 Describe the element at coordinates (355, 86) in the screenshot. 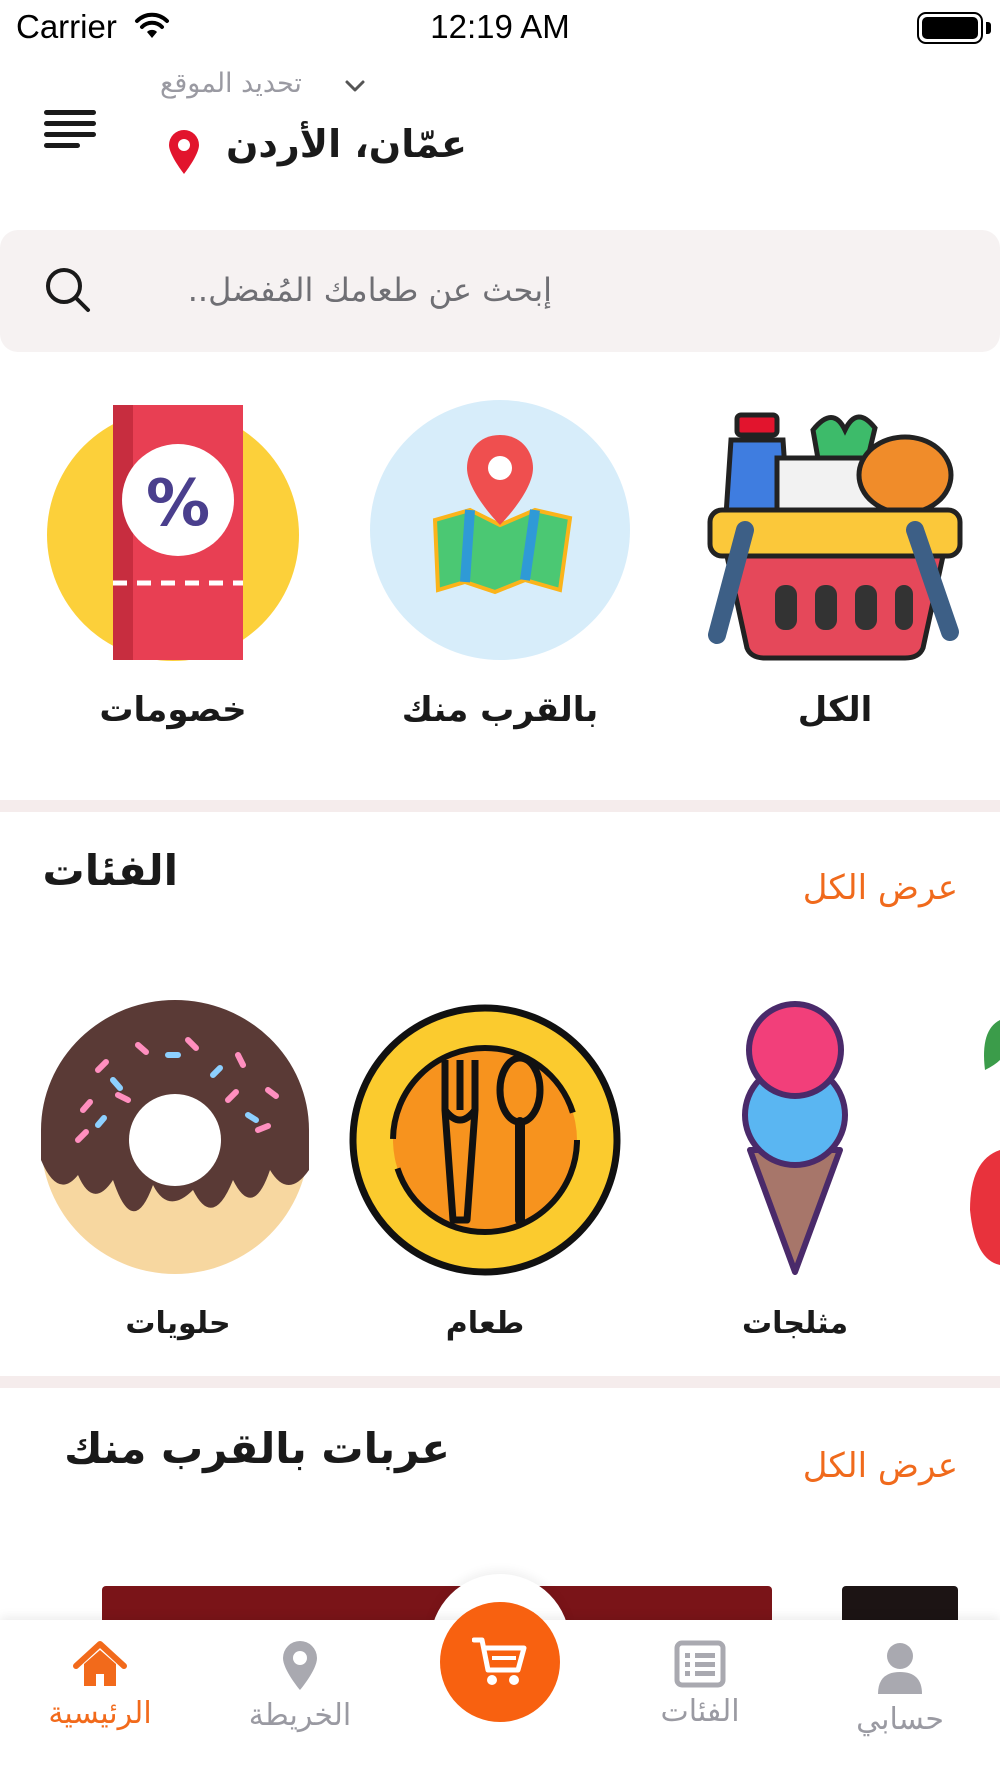

I see `chevron-down-icon` at that location.